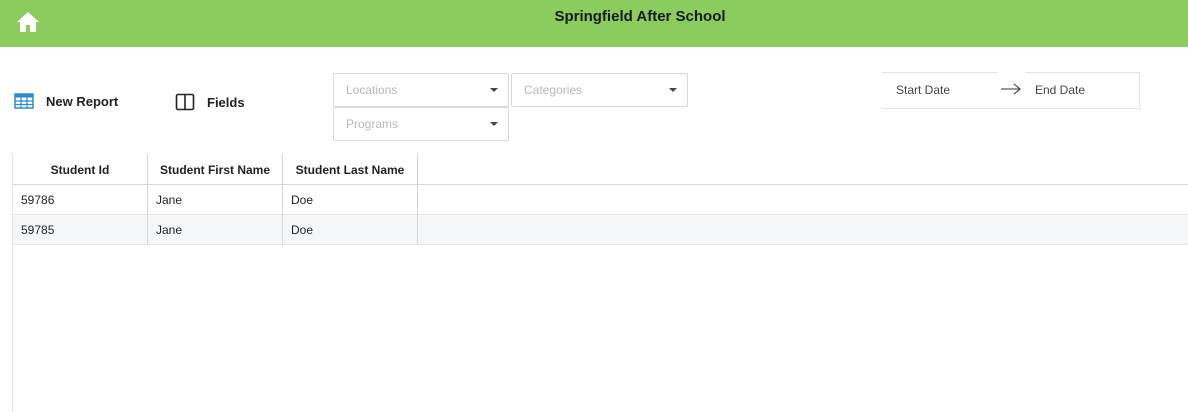  Describe the element at coordinates (215, 169) in the screenshot. I see `column-header-first-name: Student First Name` at that location.